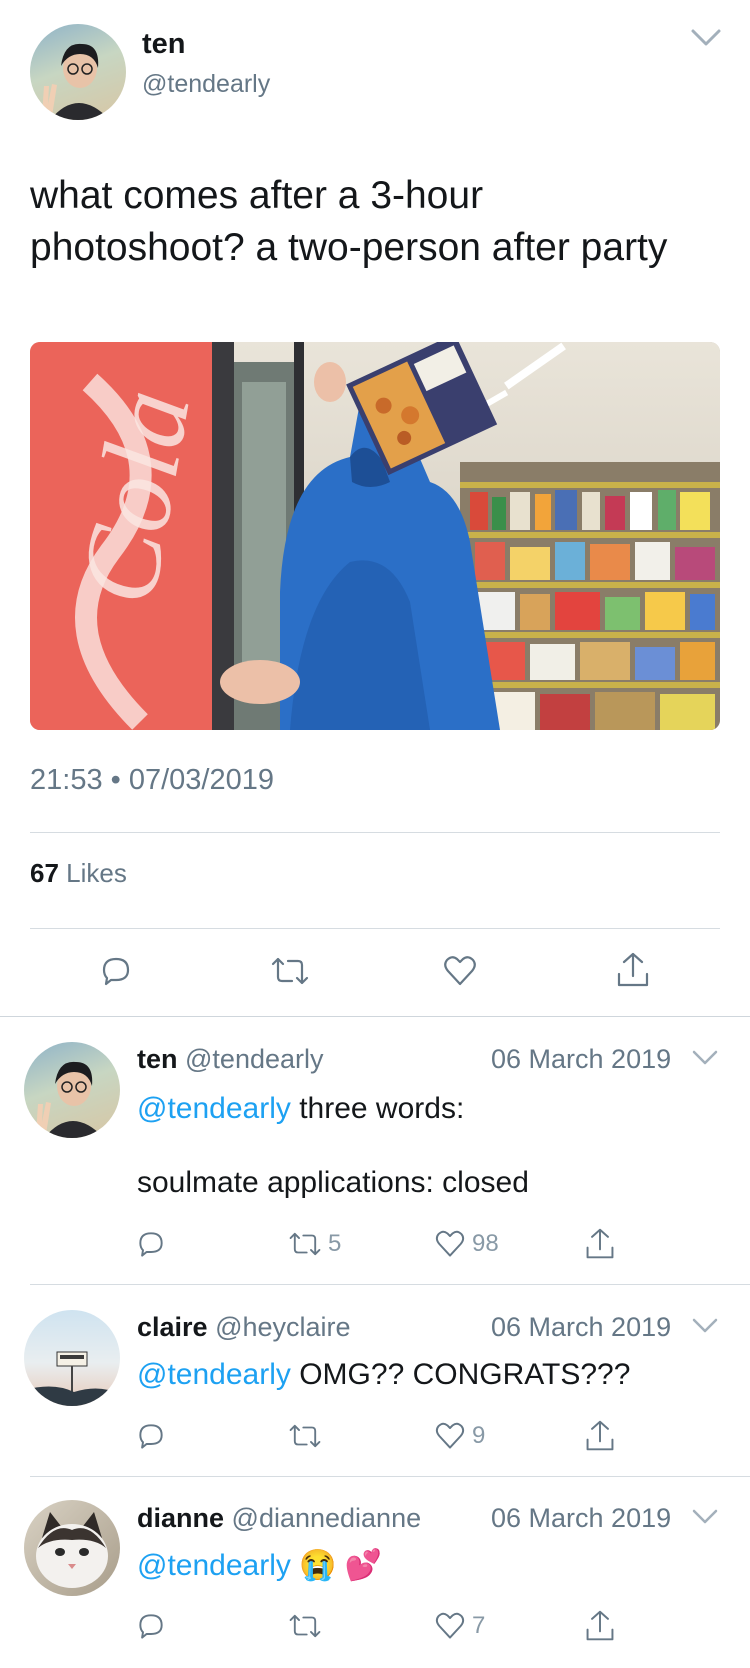 This screenshot has width=750, height=1668. I want to click on reply-author-handle: @heyclaire, so click(282, 1327).